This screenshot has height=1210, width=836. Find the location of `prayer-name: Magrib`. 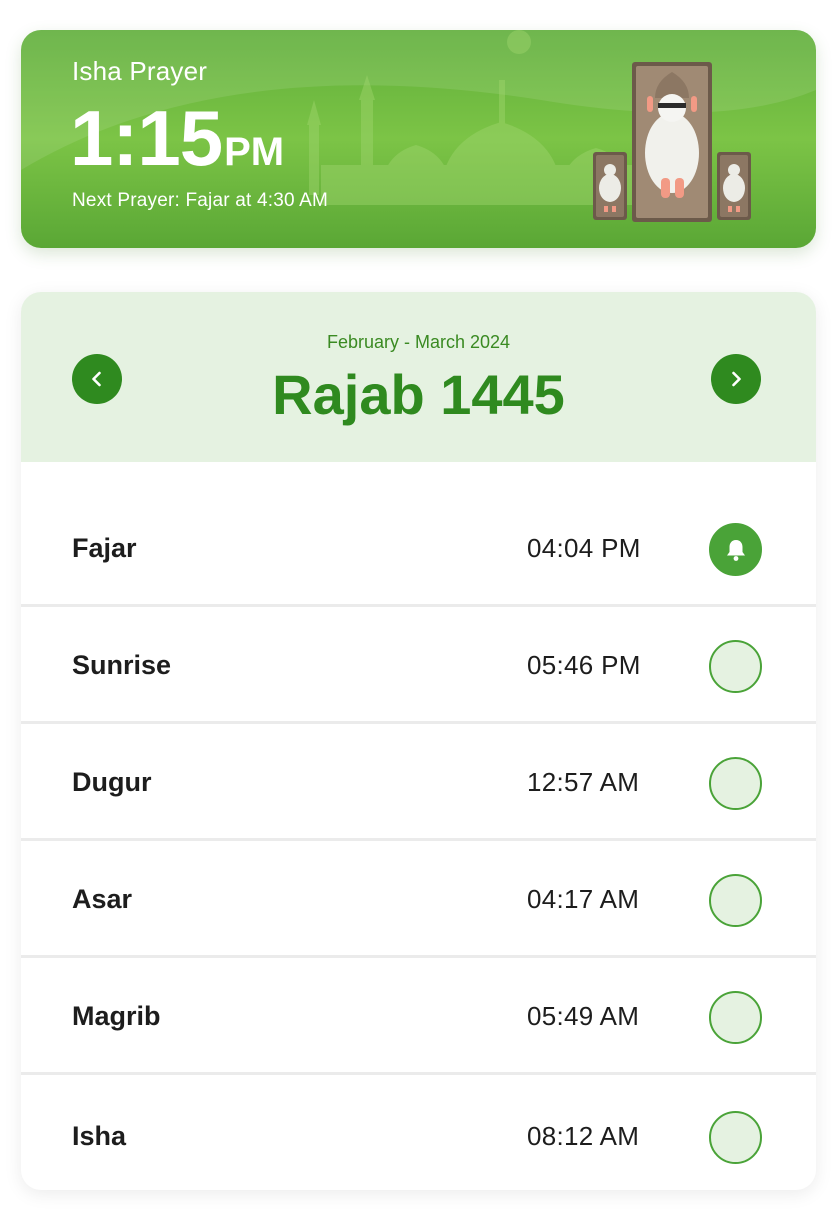

prayer-name: Magrib is located at coordinates (116, 1016).